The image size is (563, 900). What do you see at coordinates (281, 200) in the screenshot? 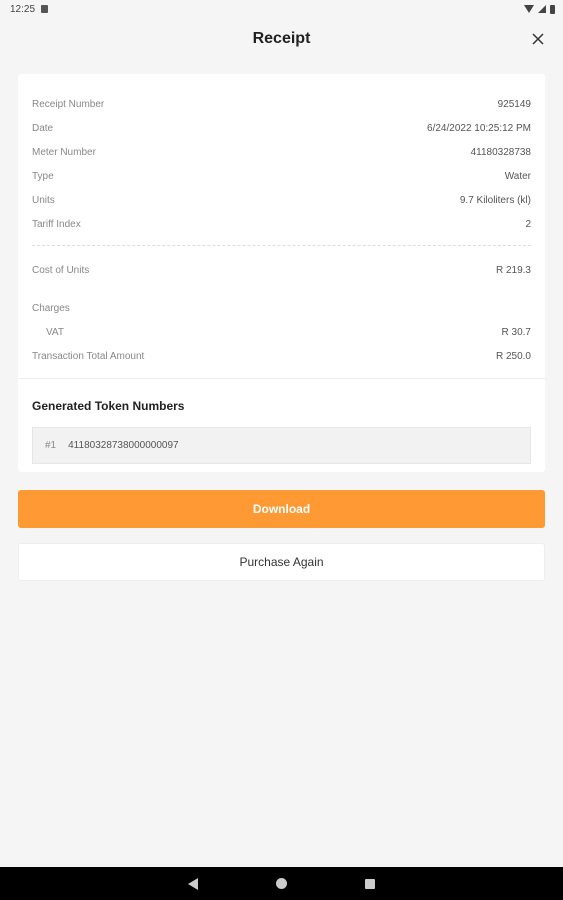
I see `units-row: Units 9.7 Kiloliters (kl)` at bounding box center [281, 200].